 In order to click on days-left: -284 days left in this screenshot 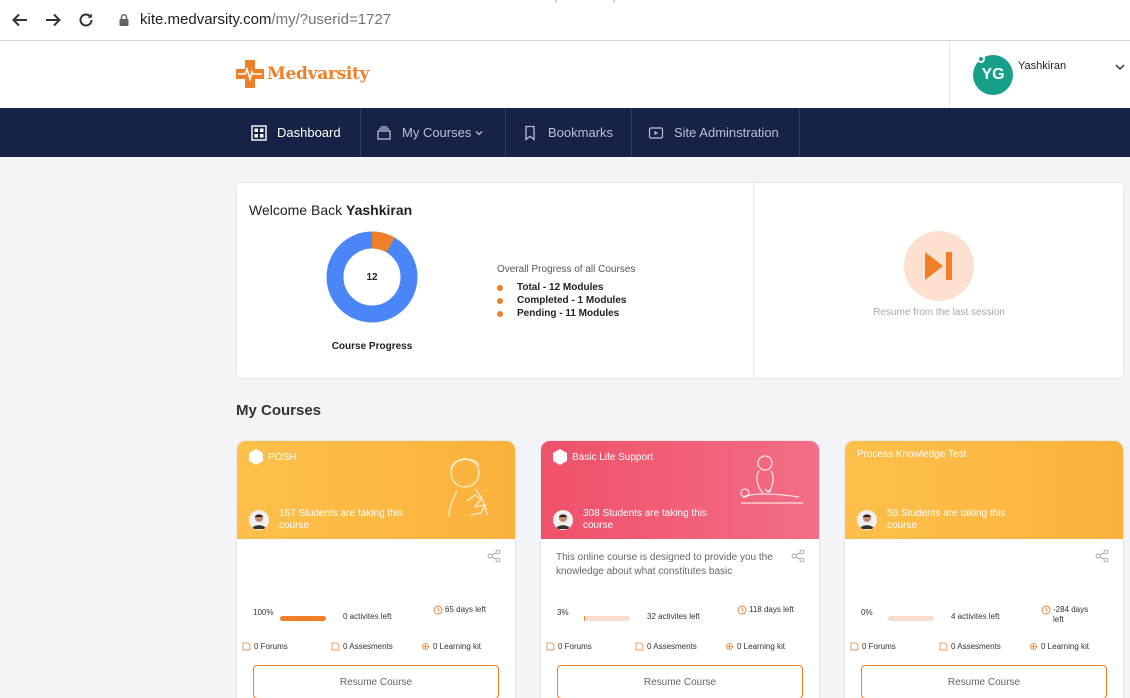, I will do `click(1067, 615)`.